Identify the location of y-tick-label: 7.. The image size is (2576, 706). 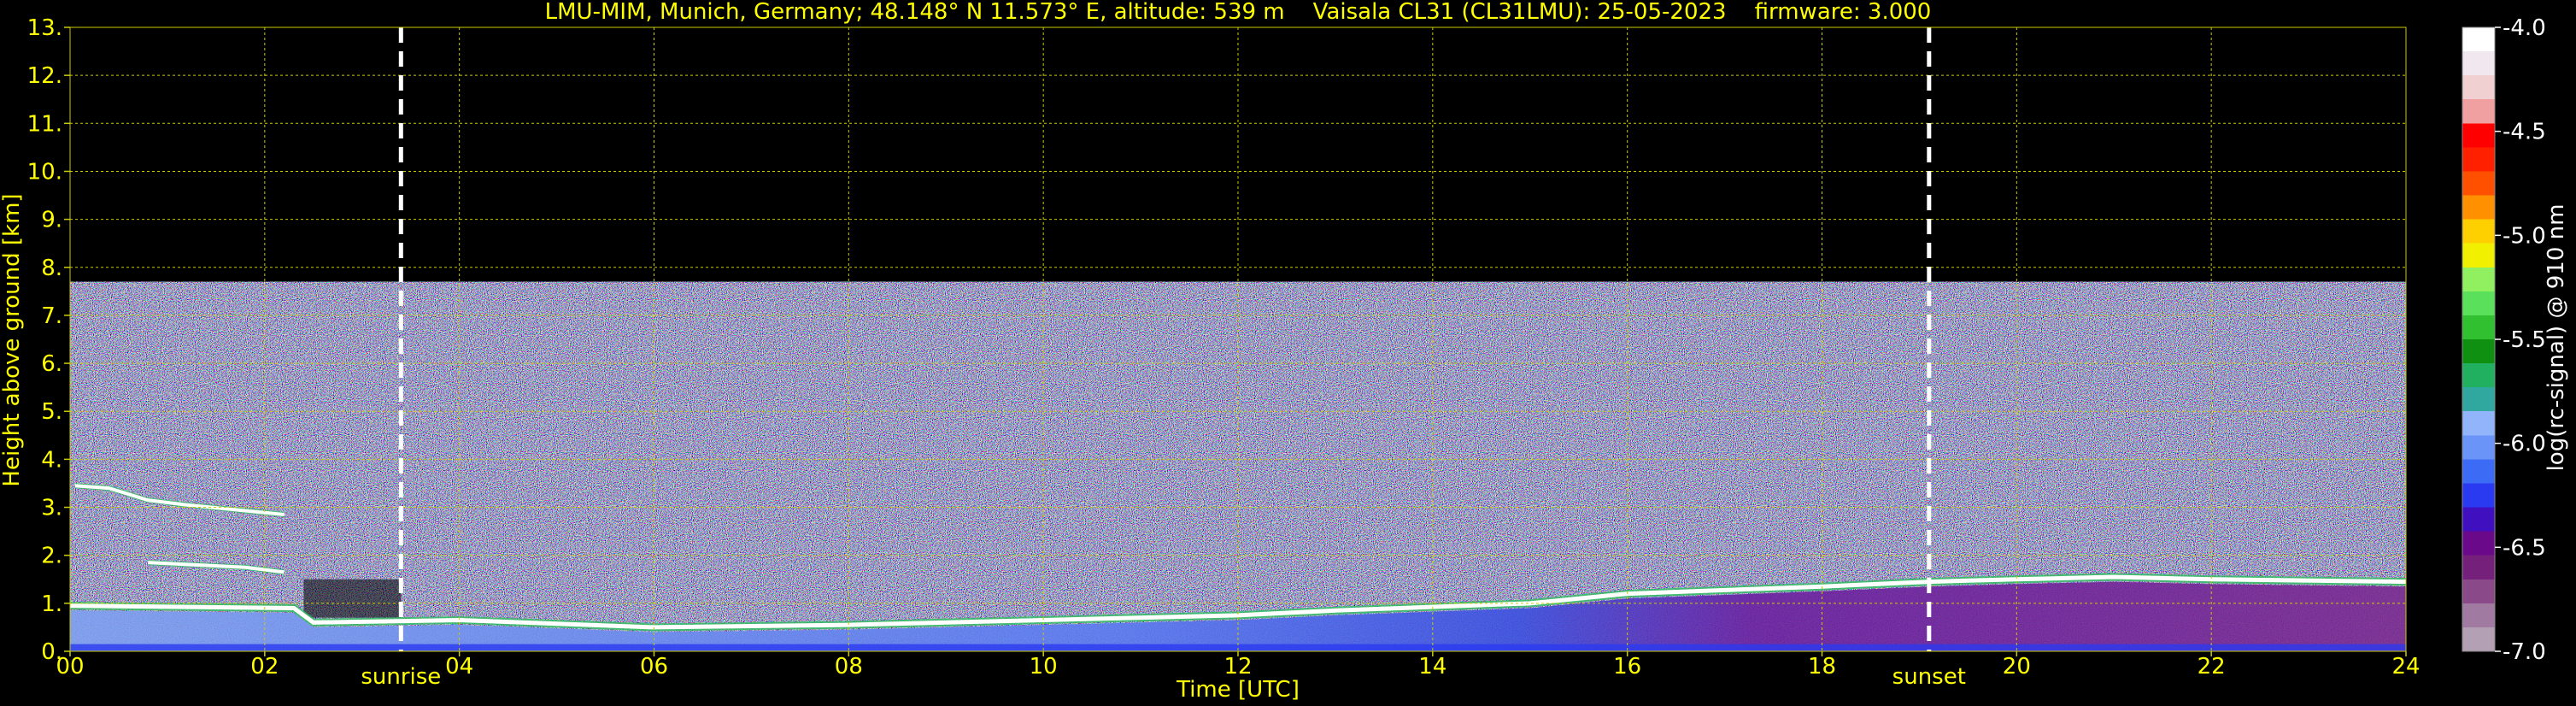
(51, 316).